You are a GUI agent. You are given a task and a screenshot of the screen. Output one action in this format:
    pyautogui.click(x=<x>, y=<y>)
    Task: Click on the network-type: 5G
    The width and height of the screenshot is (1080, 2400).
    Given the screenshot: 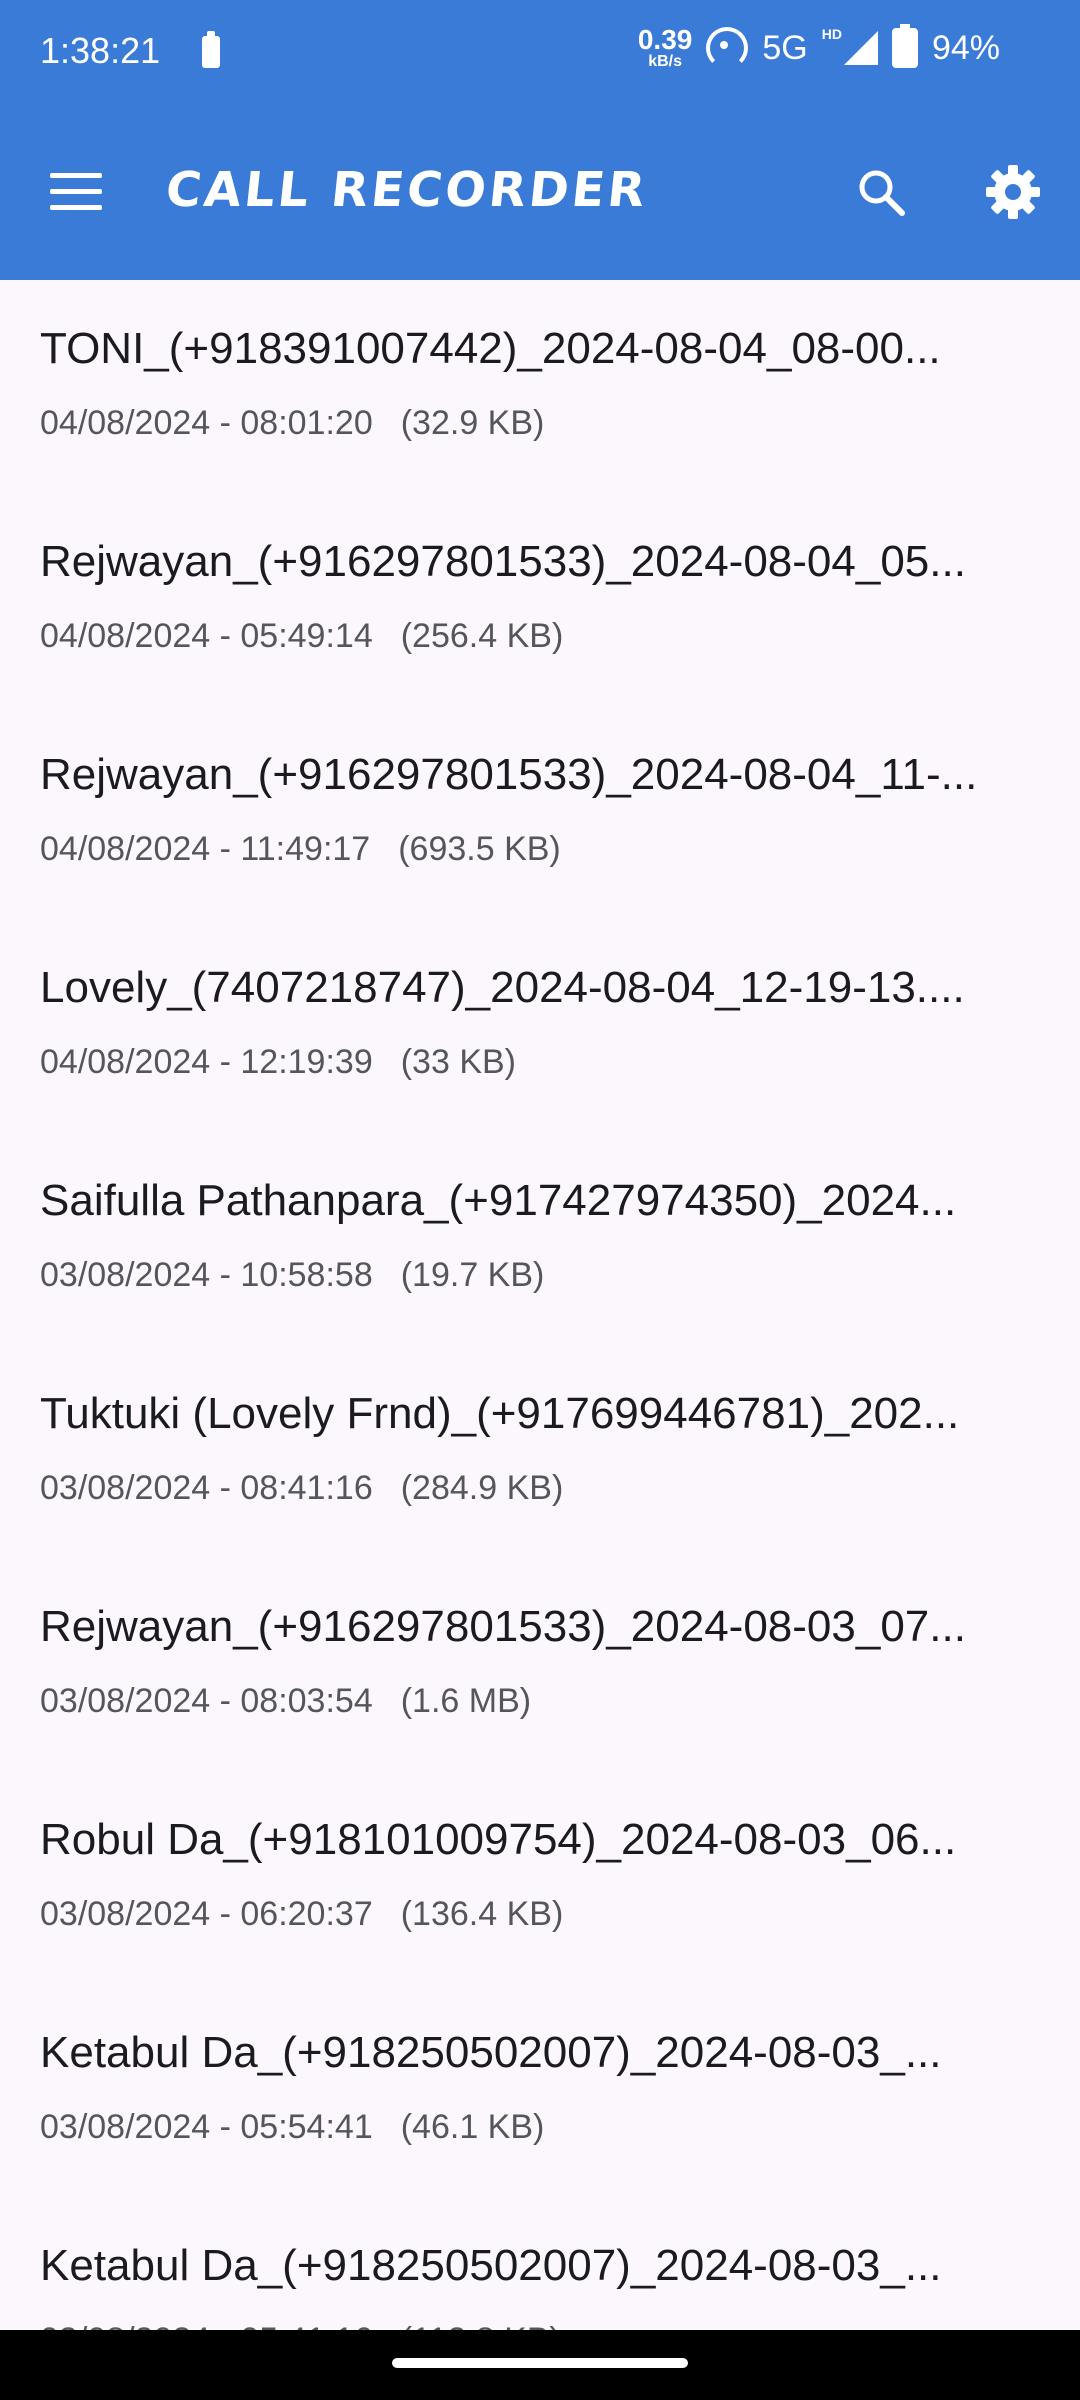 What is the action you would take?
    pyautogui.click(x=785, y=47)
    